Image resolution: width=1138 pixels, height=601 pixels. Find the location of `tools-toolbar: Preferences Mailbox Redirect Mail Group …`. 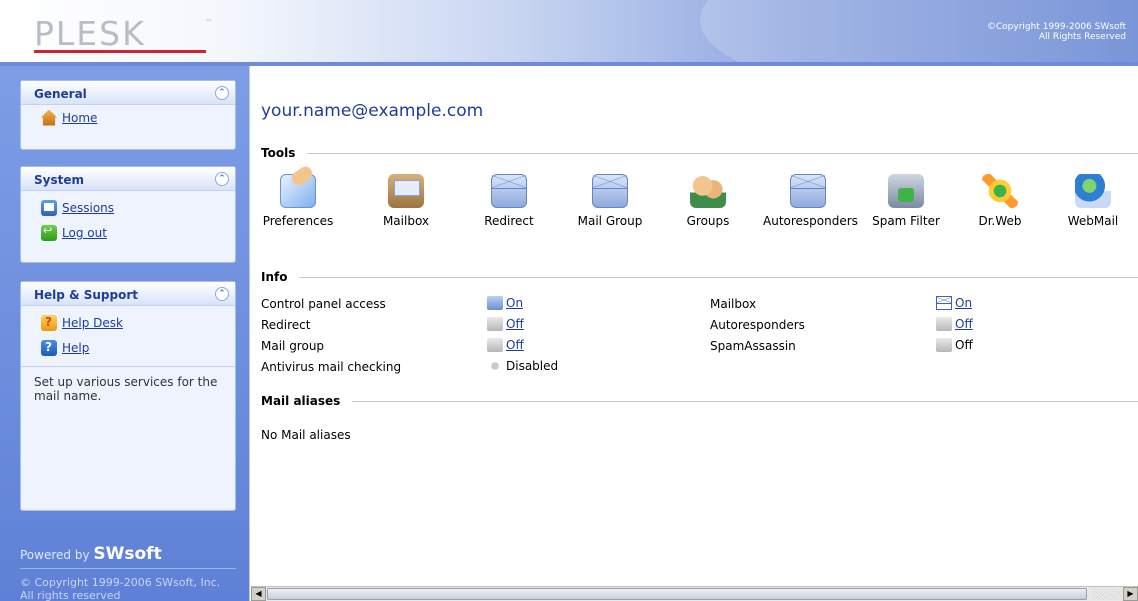

tools-toolbar: Preferences Mailbox Redirect Mail Group … is located at coordinates (694, 204).